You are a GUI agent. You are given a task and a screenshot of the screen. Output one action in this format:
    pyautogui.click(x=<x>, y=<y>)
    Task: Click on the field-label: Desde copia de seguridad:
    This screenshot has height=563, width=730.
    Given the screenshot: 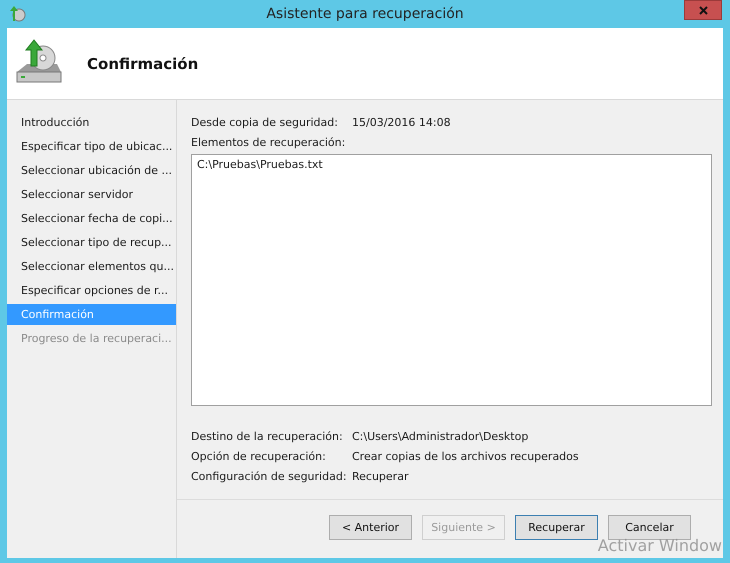 What is the action you would take?
    pyautogui.click(x=265, y=122)
    